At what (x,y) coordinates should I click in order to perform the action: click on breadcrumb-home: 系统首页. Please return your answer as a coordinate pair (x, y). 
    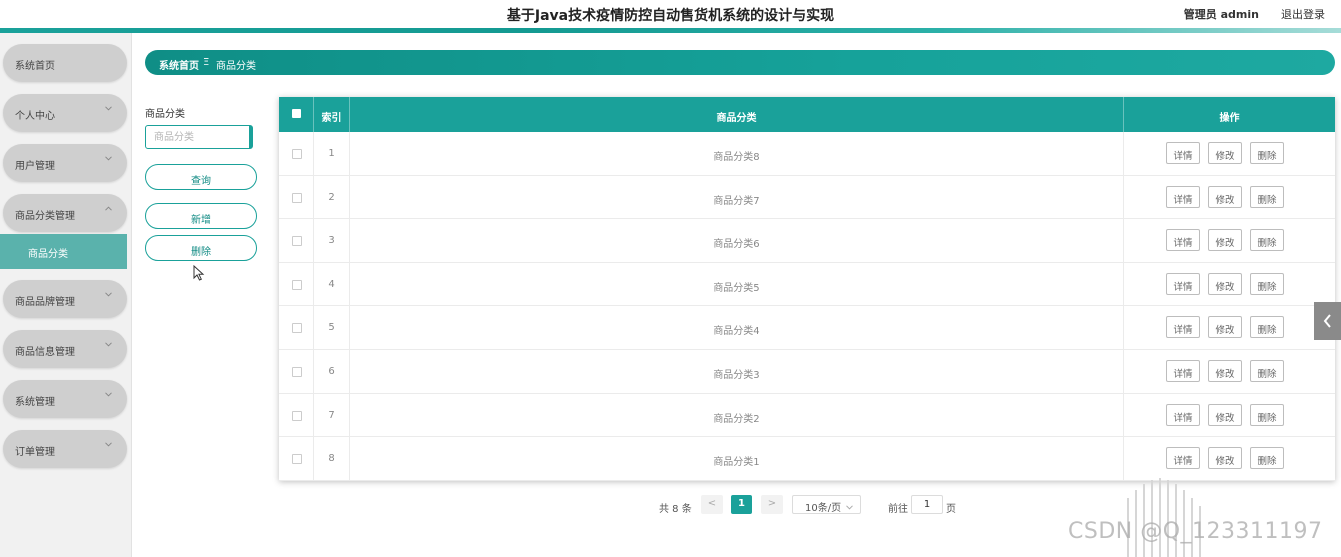
    Looking at the image, I should click on (179, 64).